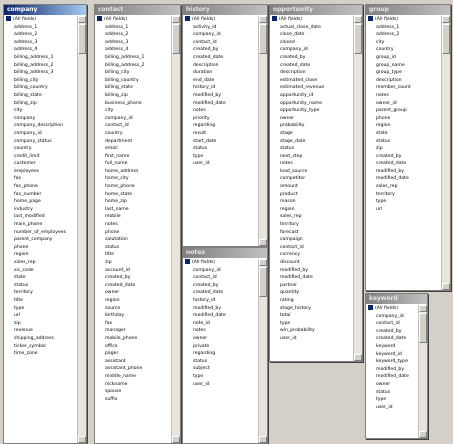 The image size is (453, 444). What do you see at coordinates (311, 316) in the screenshot?
I see `field-item: total` at bounding box center [311, 316].